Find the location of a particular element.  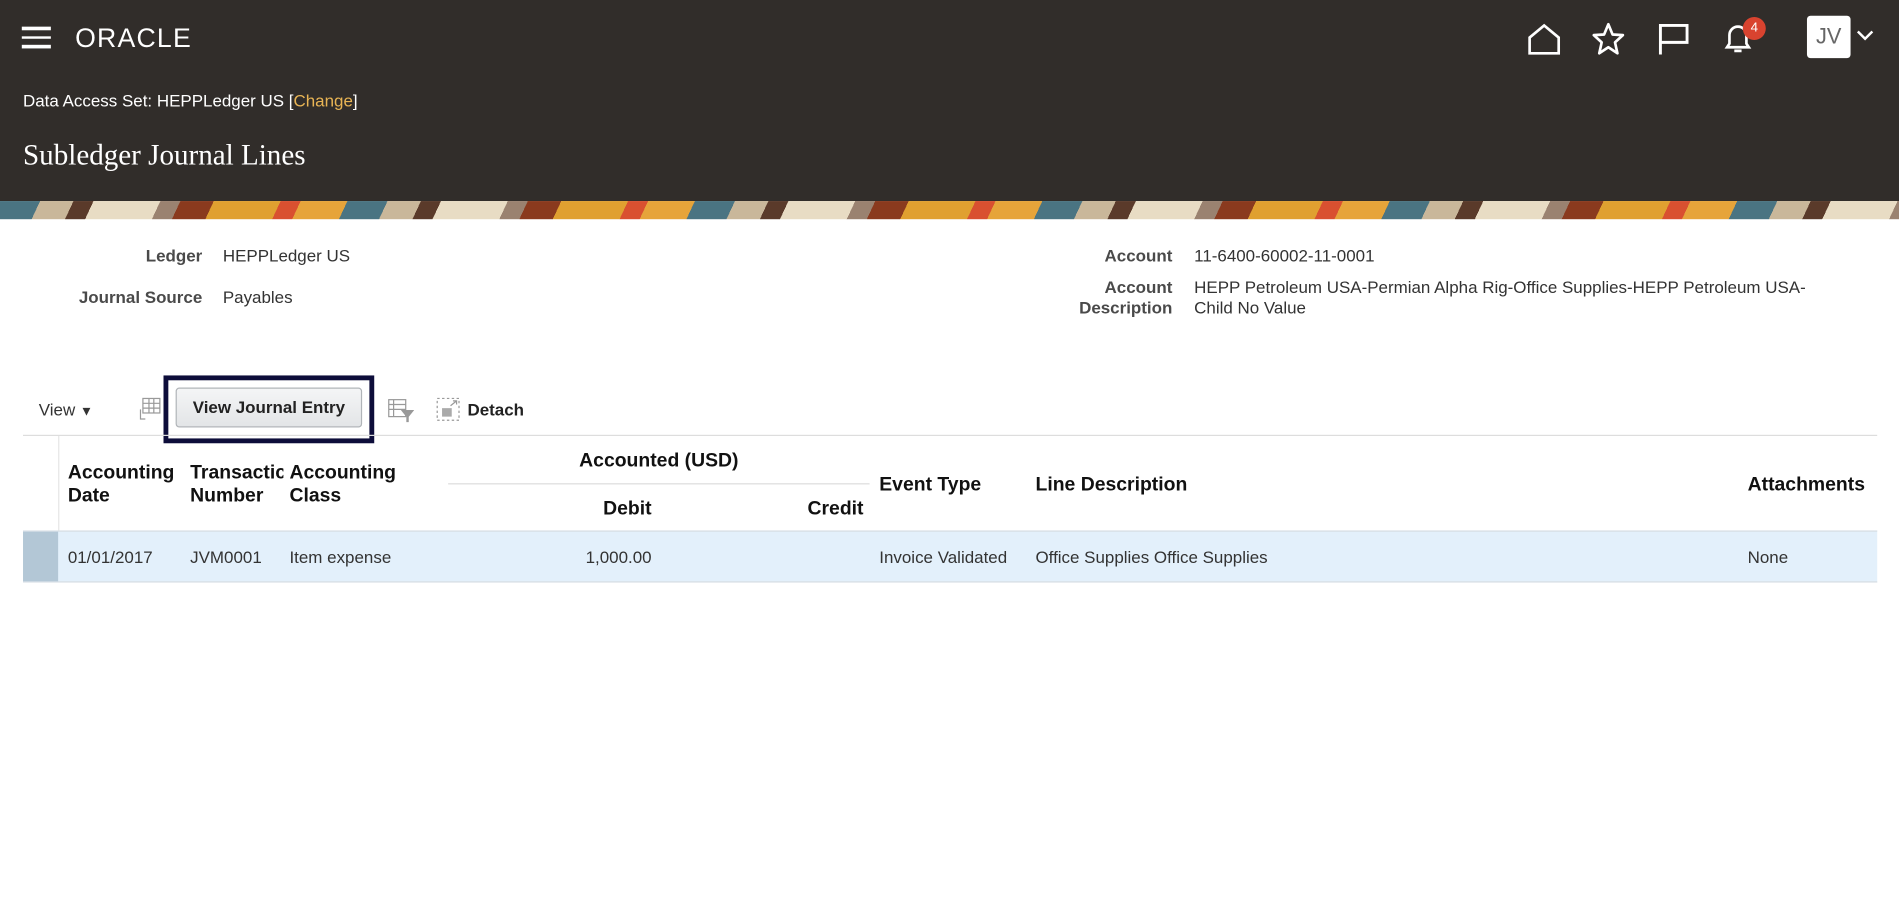

cell-transaction-number: JVM0001 is located at coordinates (226, 557).